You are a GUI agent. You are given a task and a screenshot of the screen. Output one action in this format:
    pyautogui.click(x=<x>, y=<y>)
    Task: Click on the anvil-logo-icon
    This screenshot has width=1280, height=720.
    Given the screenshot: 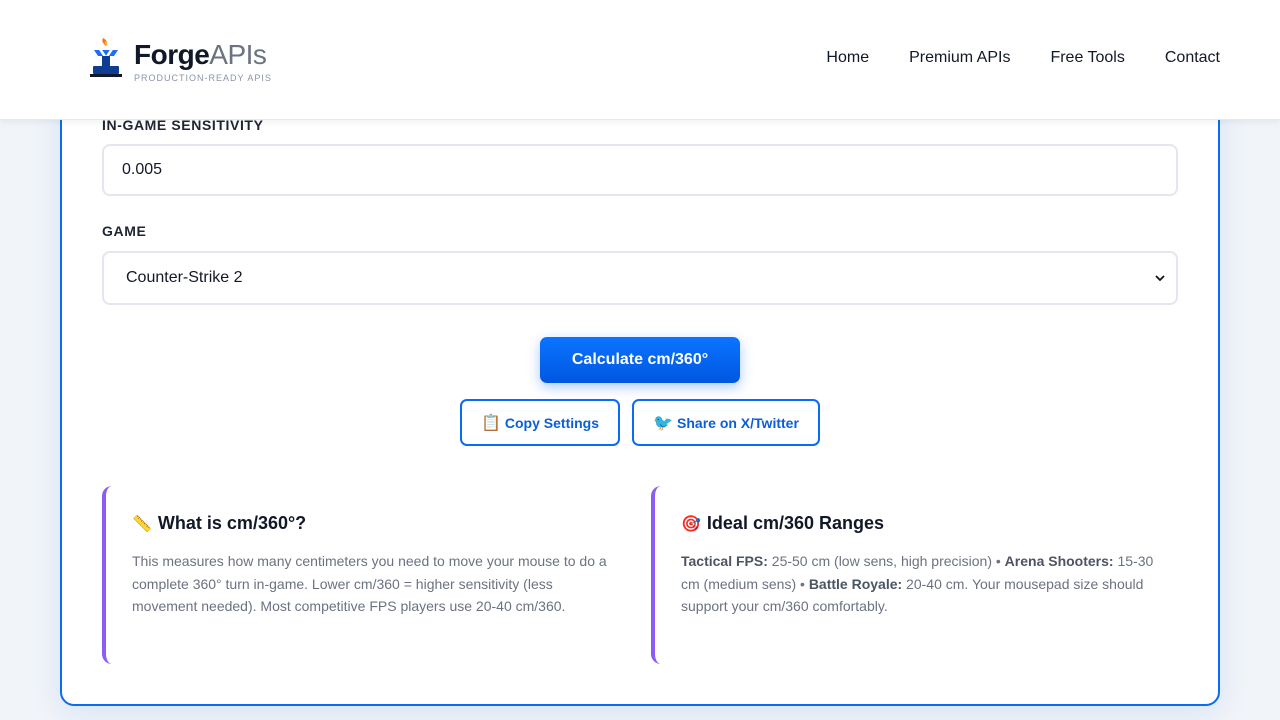 What is the action you would take?
    pyautogui.click(x=106, y=58)
    